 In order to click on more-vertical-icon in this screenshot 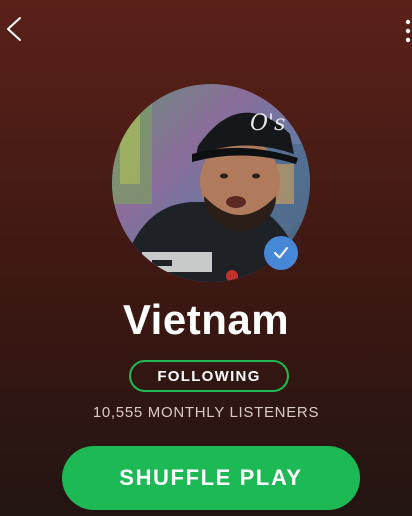, I will do `click(408, 31)`.